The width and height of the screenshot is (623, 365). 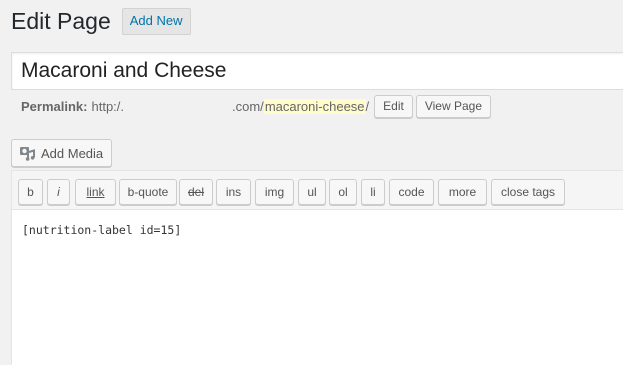 I want to click on camera-music-icon, so click(x=27, y=153).